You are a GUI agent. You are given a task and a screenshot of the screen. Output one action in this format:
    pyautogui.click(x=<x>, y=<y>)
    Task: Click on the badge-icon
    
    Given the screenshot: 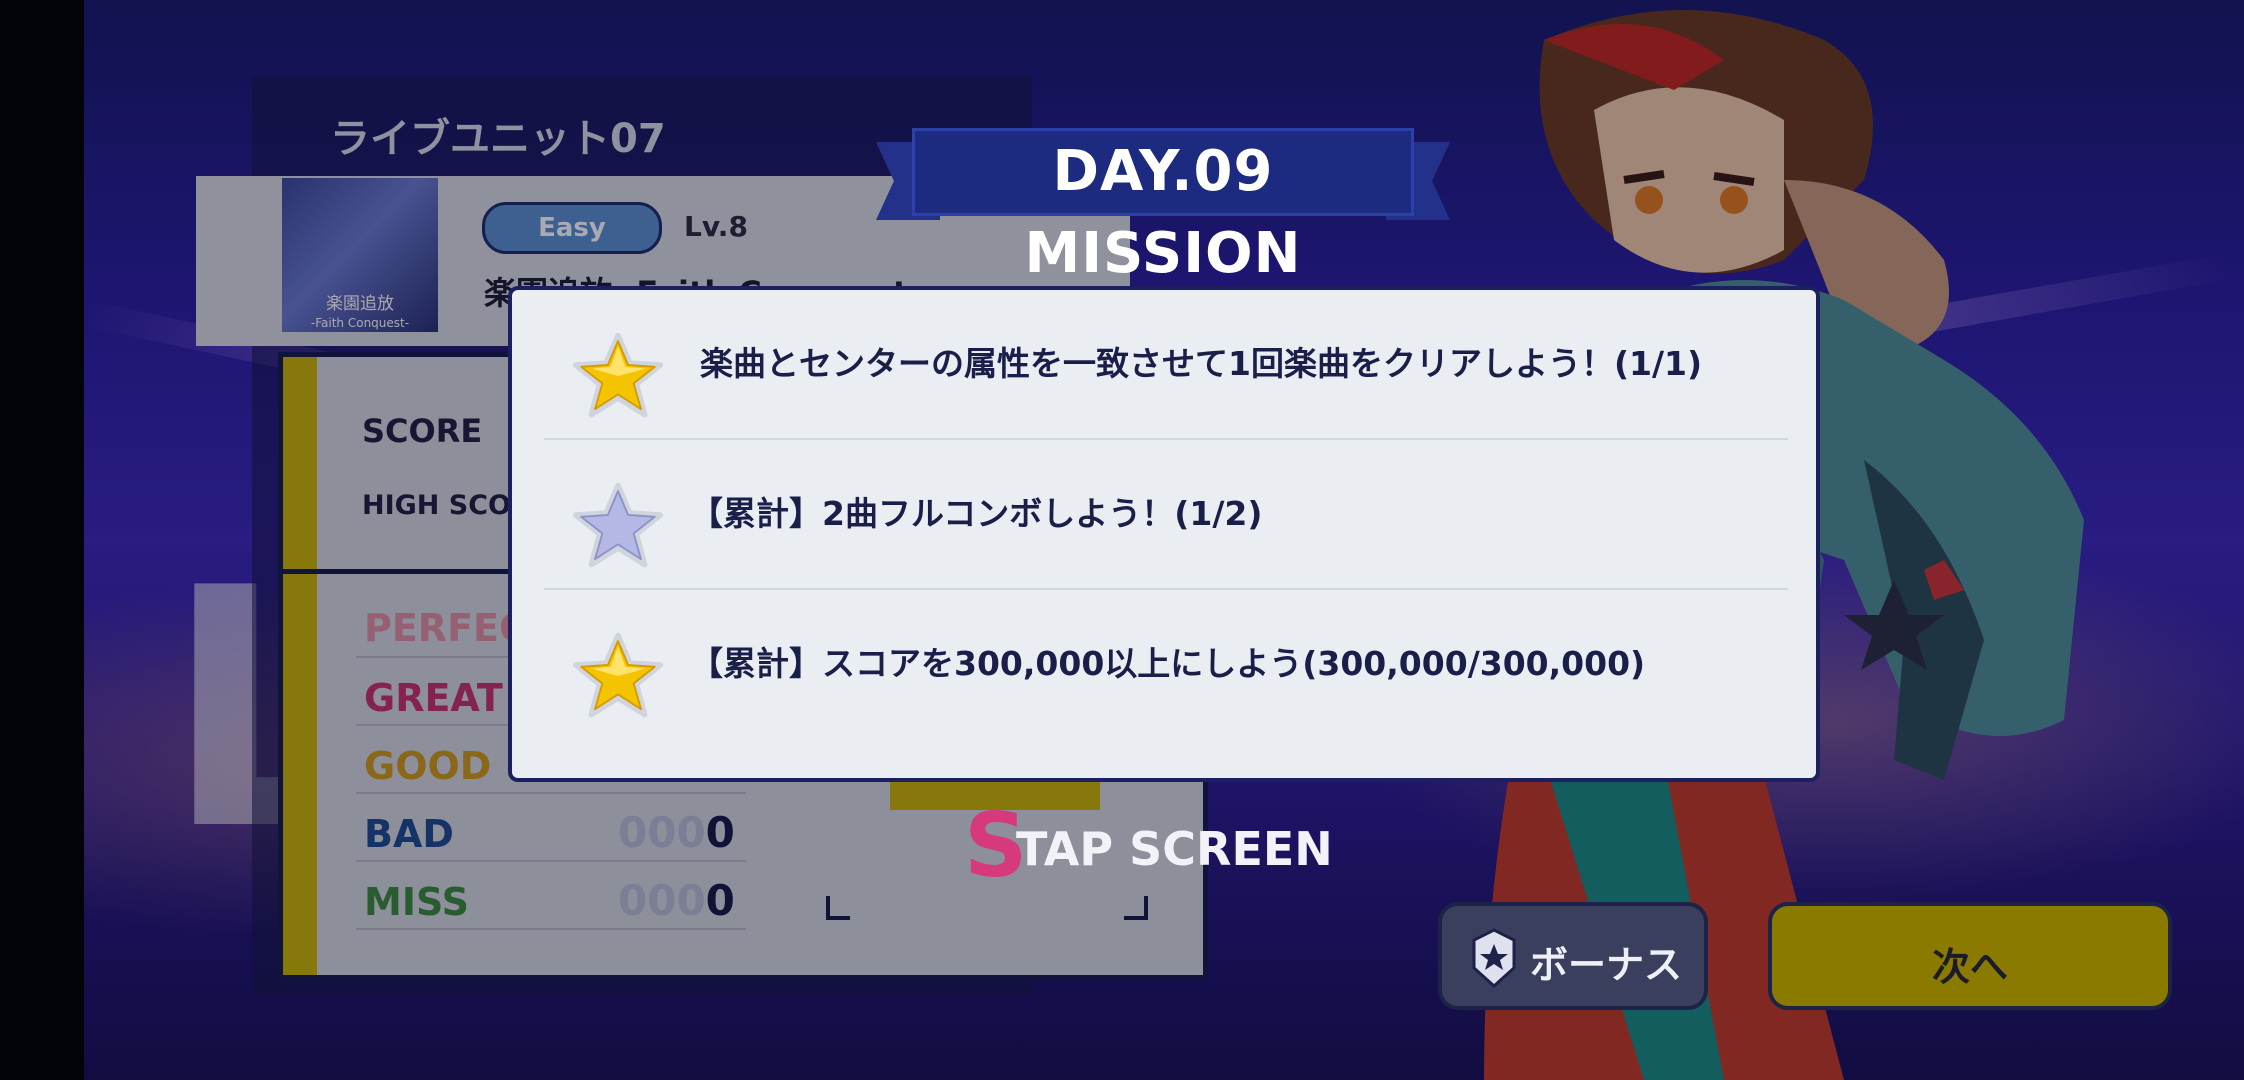 What is the action you would take?
    pyautogui.click(x=1494, y=958)
    